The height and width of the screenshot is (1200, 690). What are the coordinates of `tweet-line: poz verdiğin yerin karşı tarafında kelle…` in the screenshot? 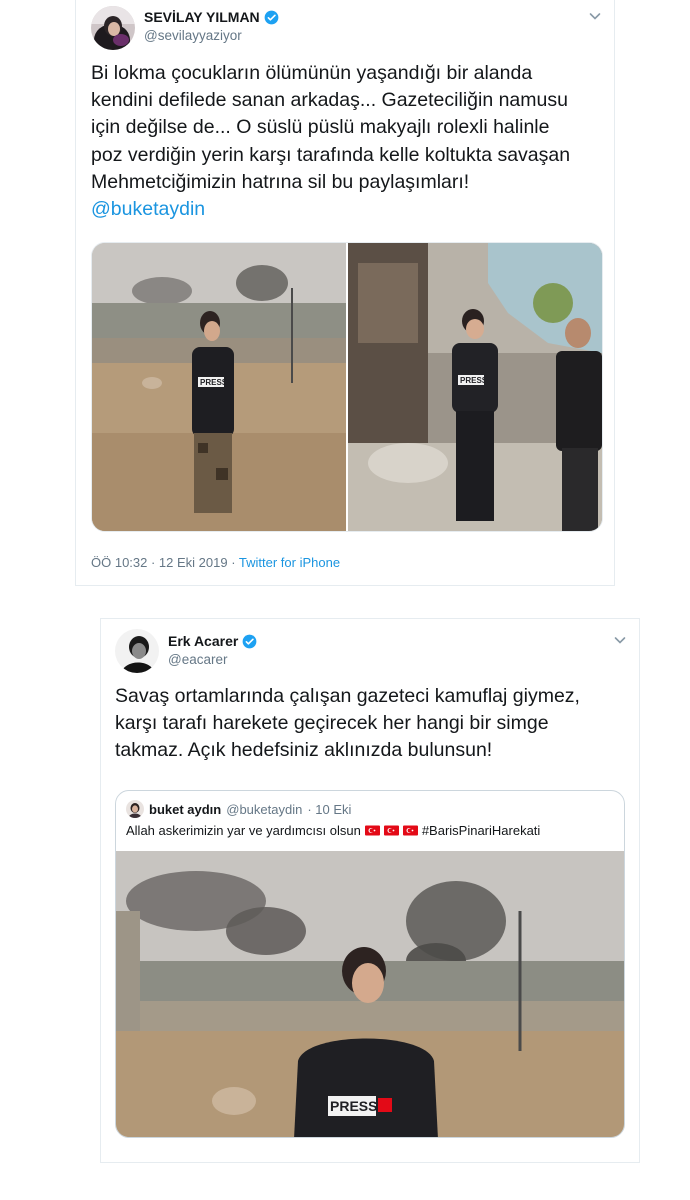 It's located at (331, 154).